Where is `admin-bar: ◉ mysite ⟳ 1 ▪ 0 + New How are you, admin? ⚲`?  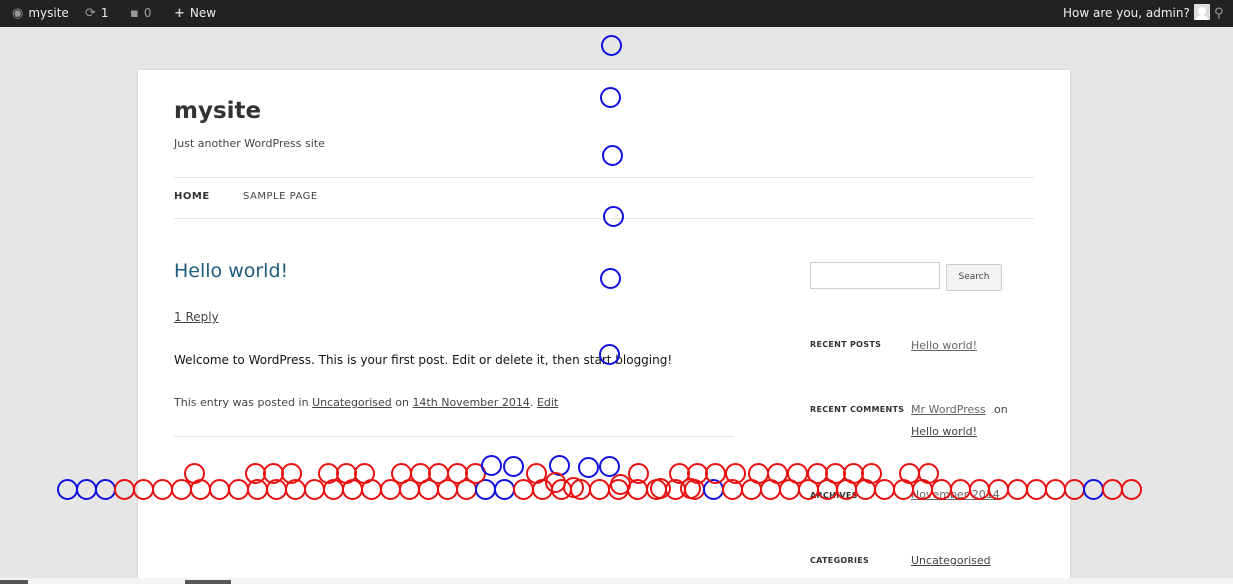 admin-bar: ◉ mysite ⟳ 1 ▪ 0 + New How are you, admin? ⚲ is located at coordinates (616, 13).